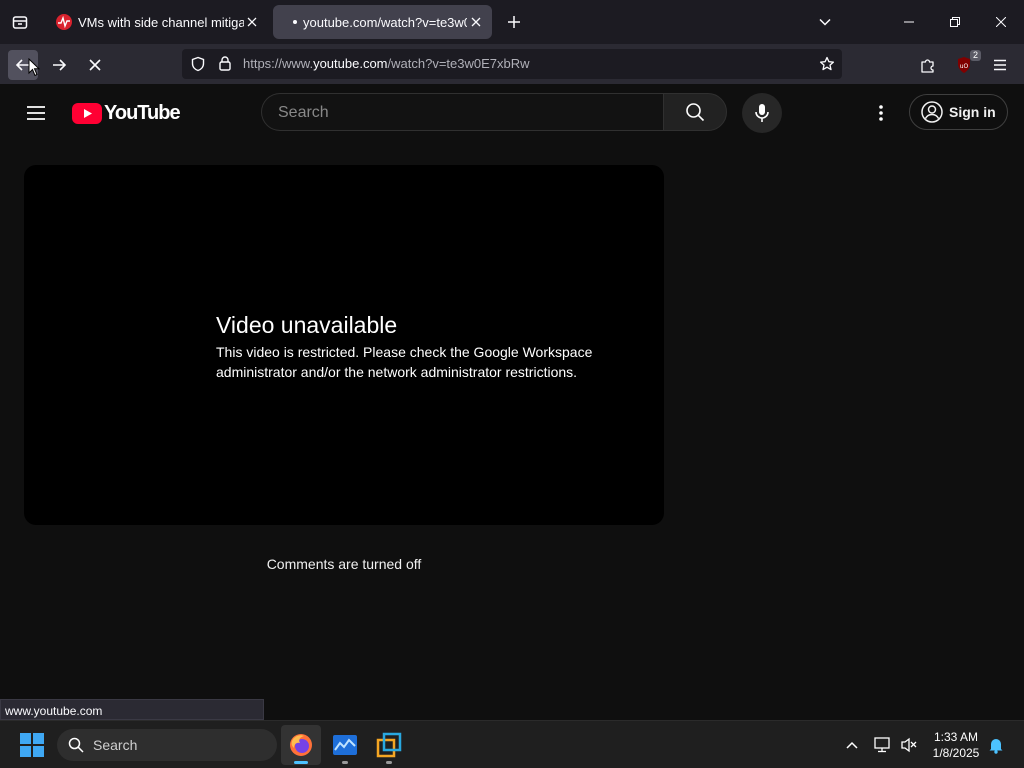  I want to click on firefox-view-icon, so click(20, 22).